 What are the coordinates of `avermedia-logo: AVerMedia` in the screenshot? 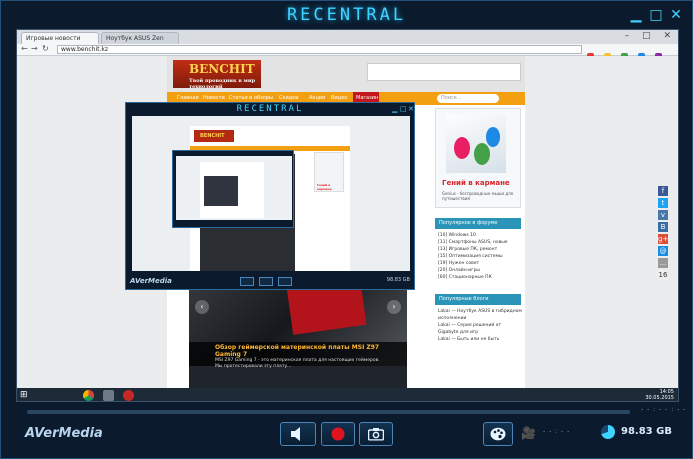 It's located at (64, 433).